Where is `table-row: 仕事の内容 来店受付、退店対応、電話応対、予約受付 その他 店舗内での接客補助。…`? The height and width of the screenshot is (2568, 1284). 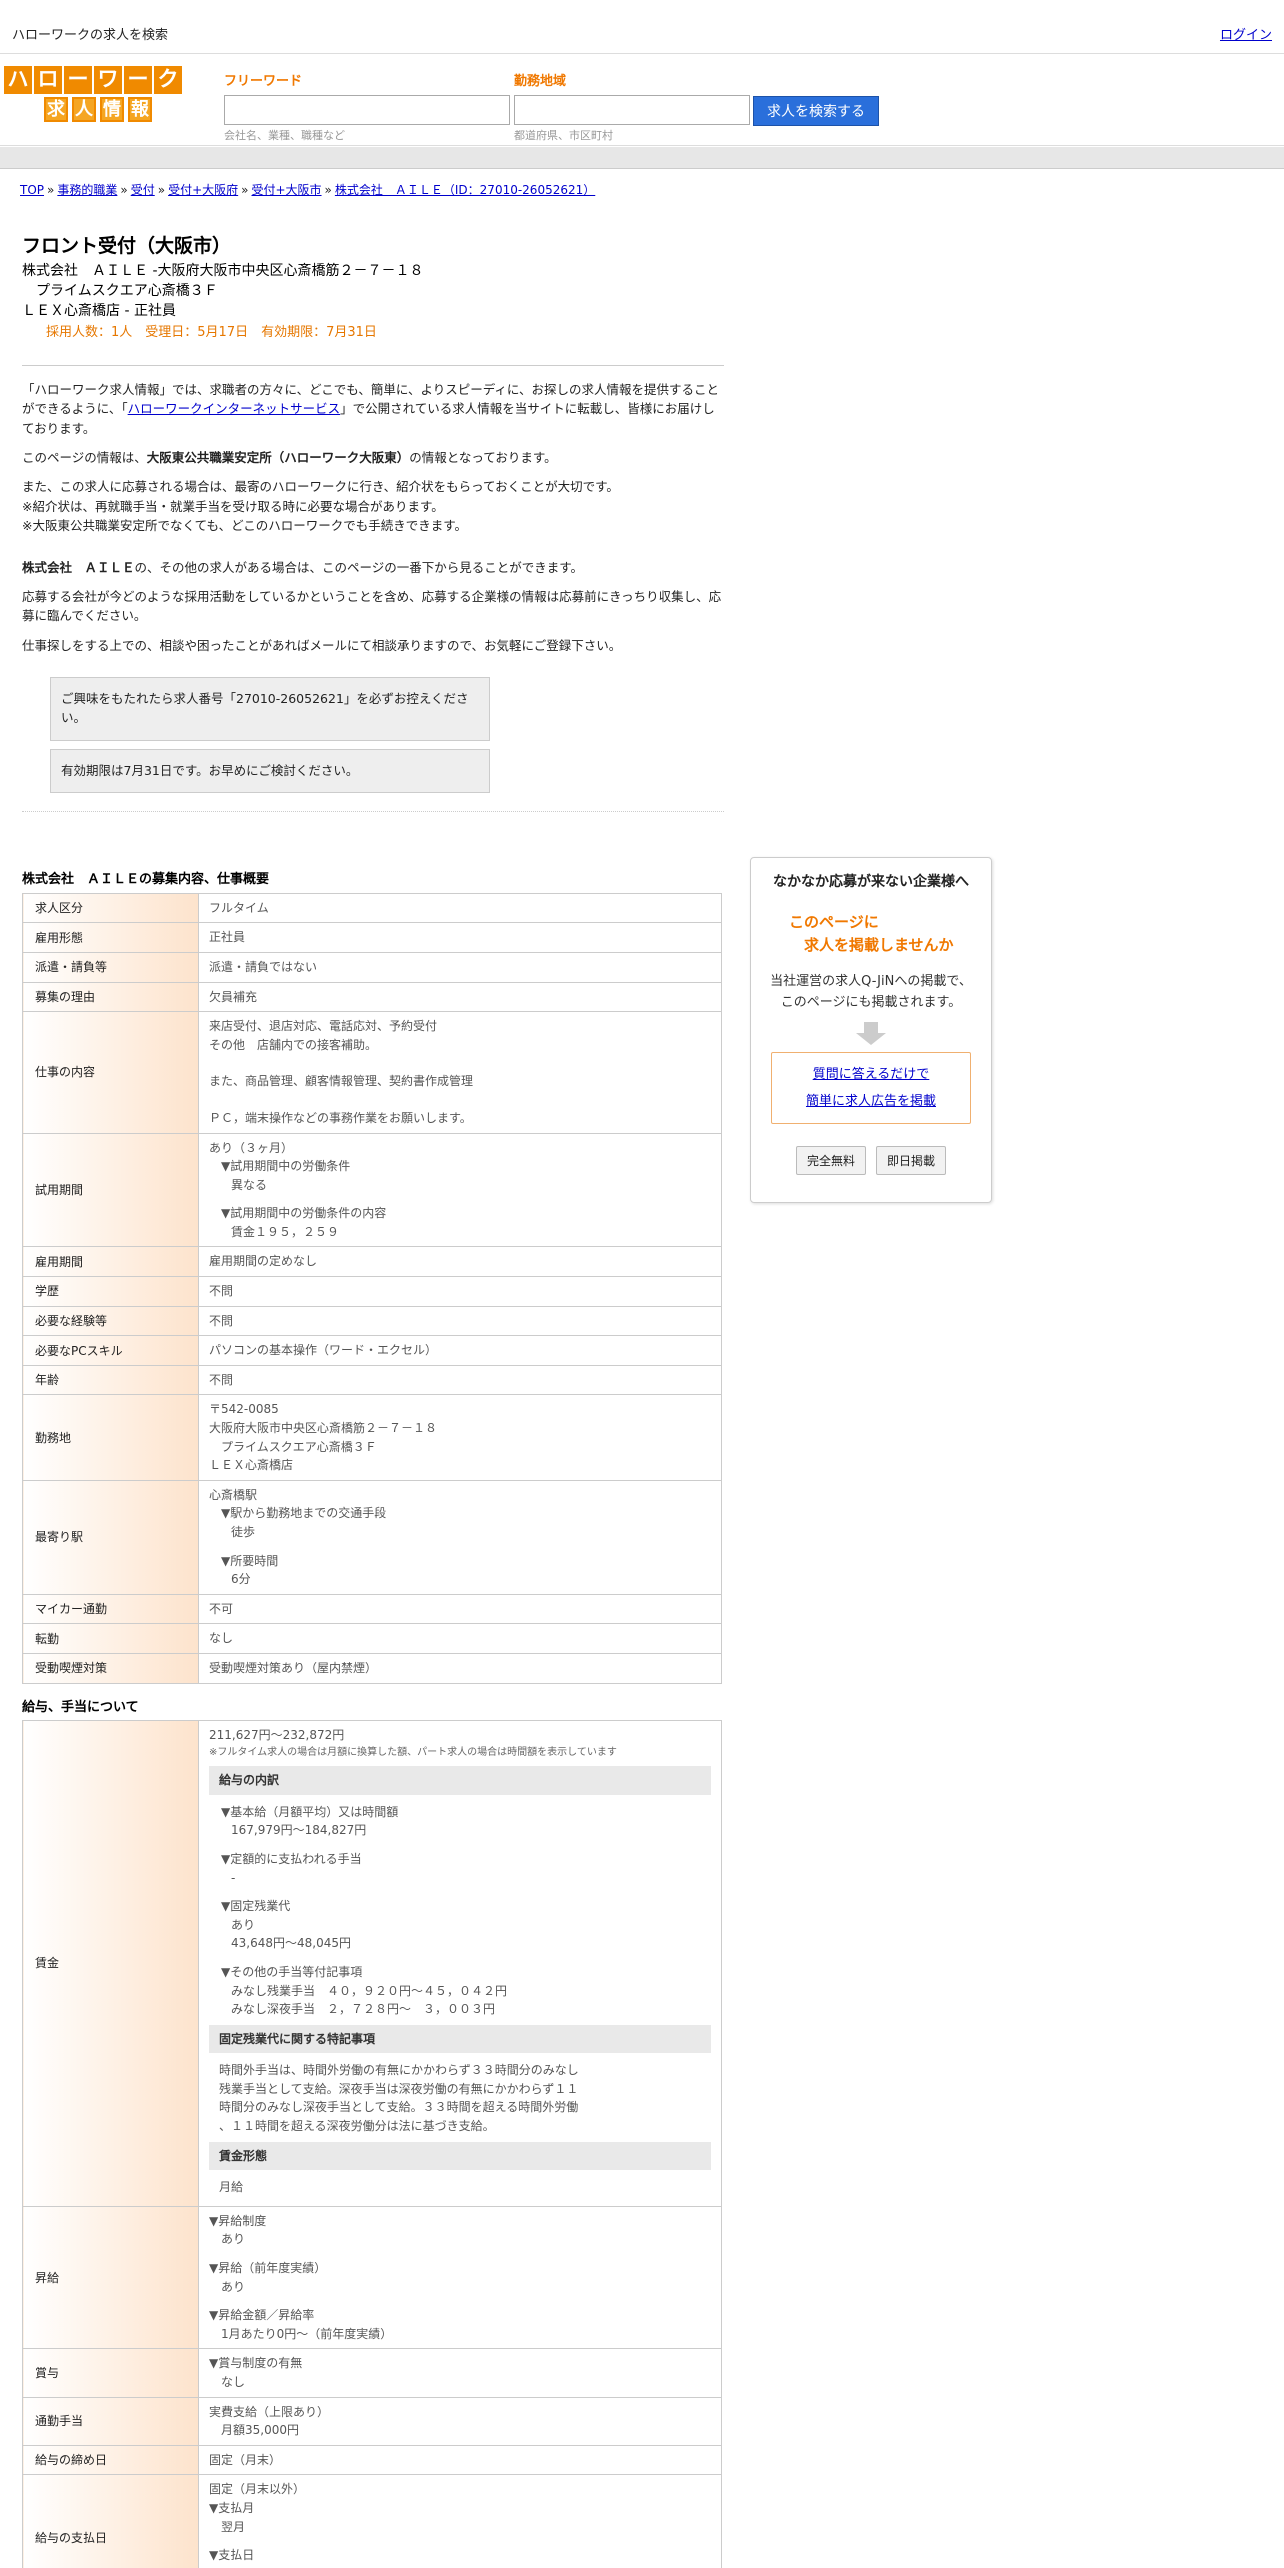 table-row: 仕事の内容 来店受付、退店対応、電話応対、予約受付 その他 店舗内での接客補助。… is located at coordinates (372, 1072).